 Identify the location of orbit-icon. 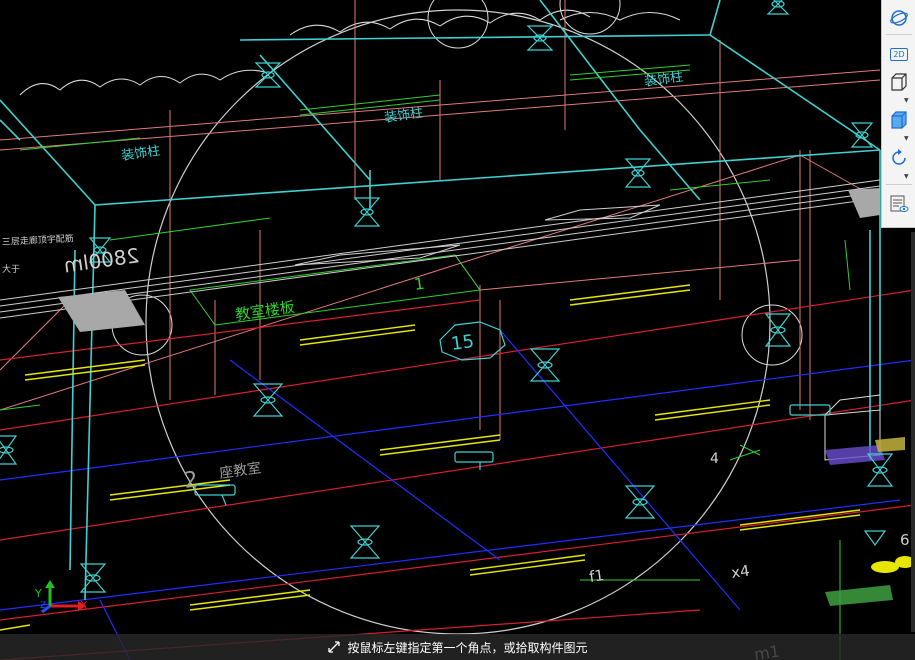
(899, 18).